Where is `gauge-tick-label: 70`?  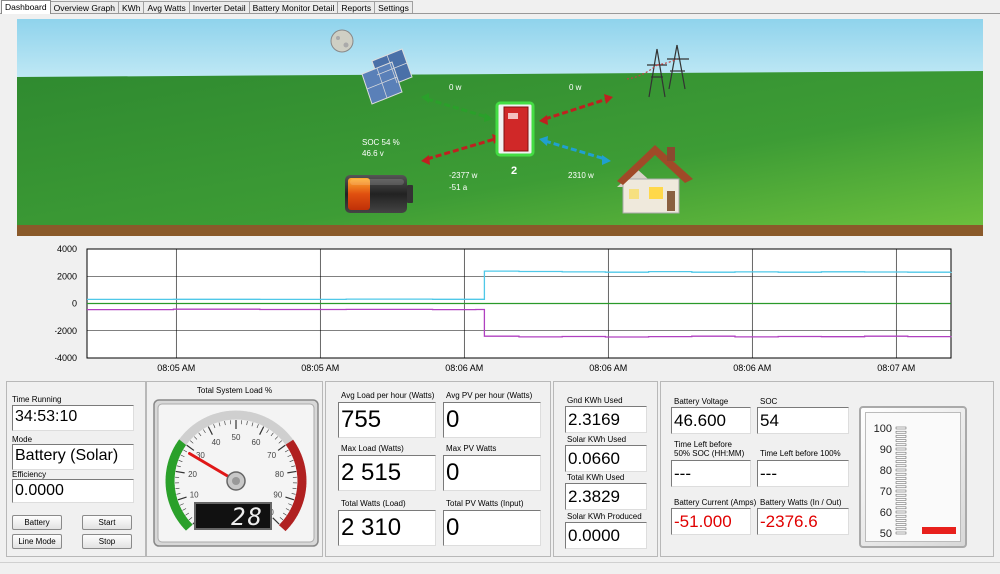
gauge-tick-label: 70 is located at coordinates (271, 455).